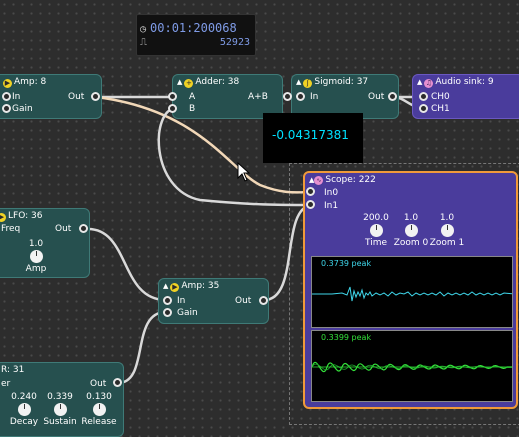  Describe the element at coordinates (310, 191) in the screenshot. I see `port-scope-in0` at that location.